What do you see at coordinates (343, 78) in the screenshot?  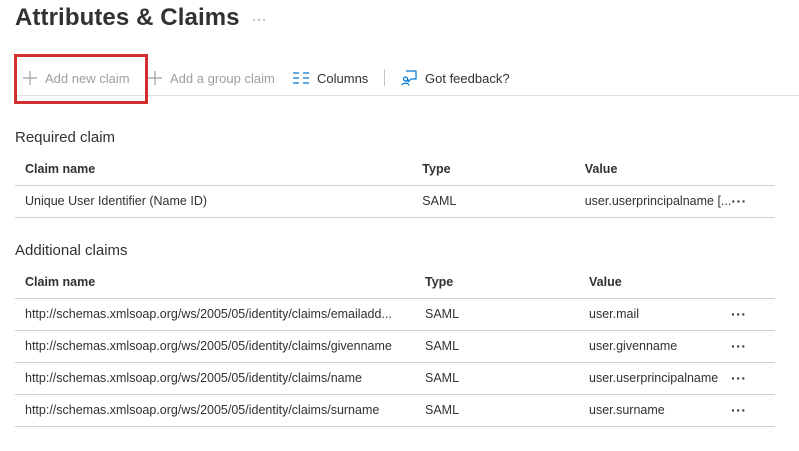 I see `columns-label: Columns` at bounding box center [343, 78].